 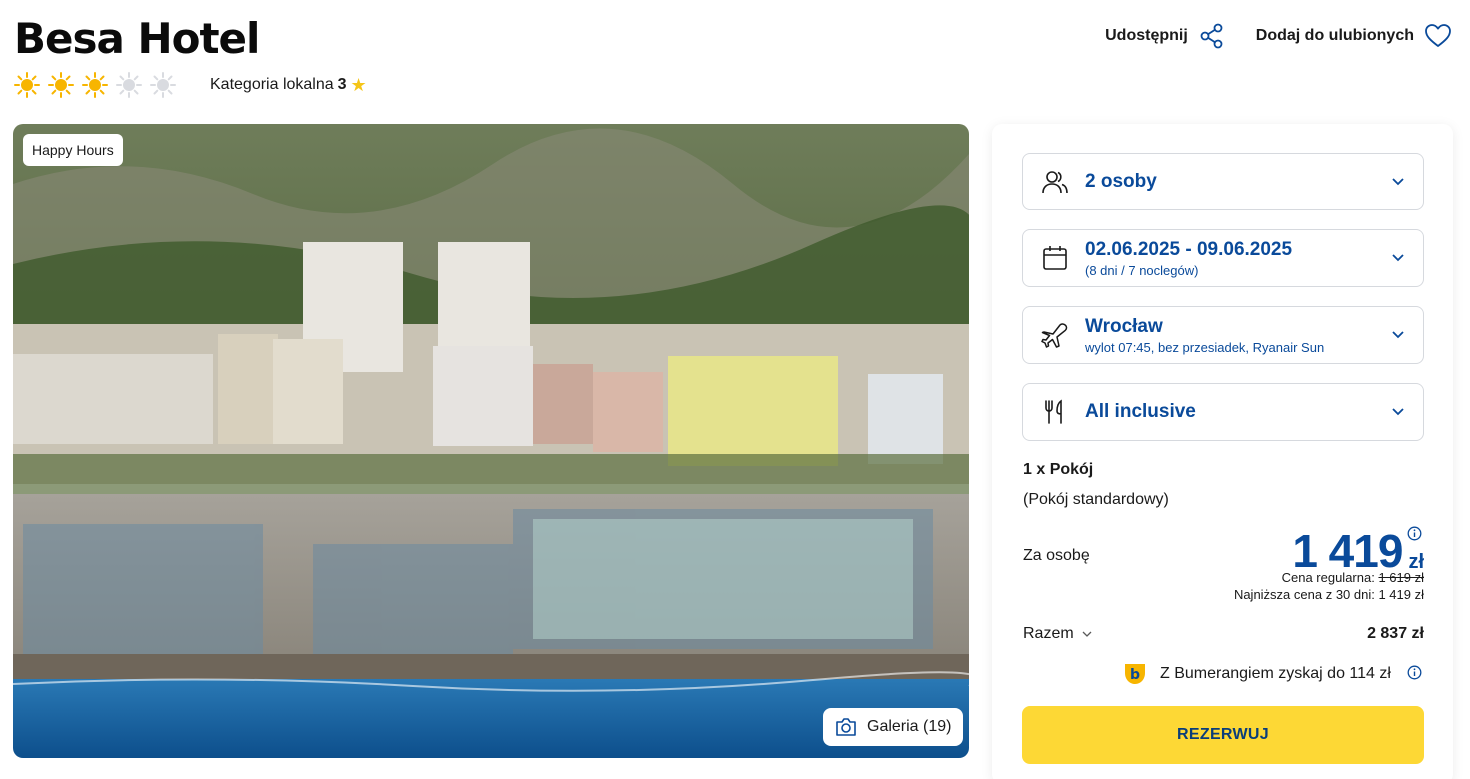 I want to click on per-person-label: Za osobę, so click(x=1056, y=555).